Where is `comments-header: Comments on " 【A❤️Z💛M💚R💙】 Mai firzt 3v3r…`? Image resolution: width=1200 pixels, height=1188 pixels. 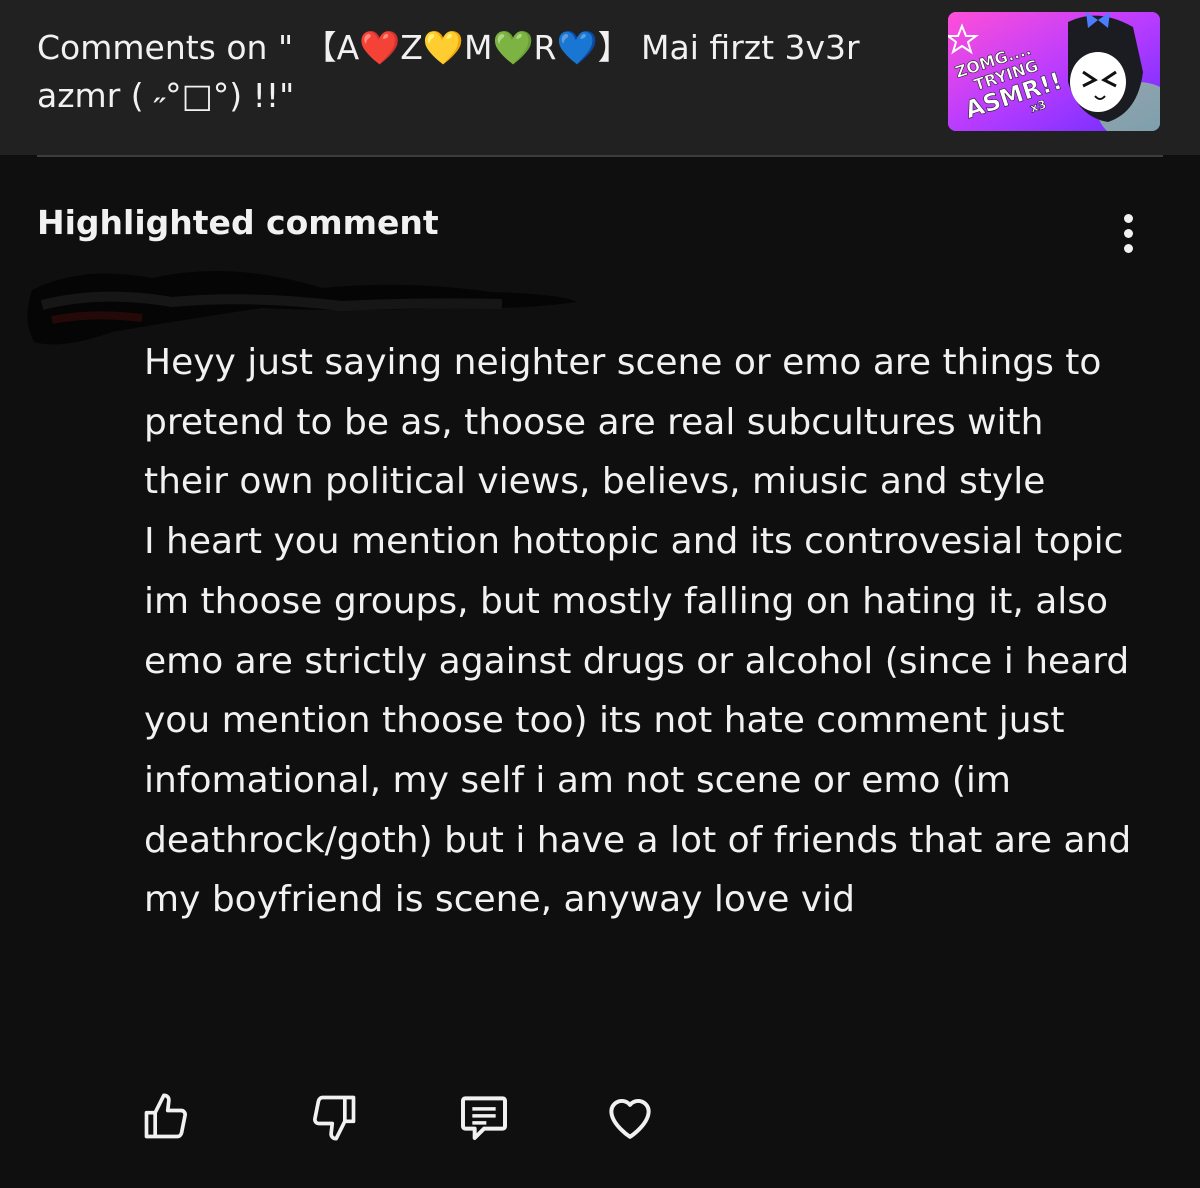 comments-header: Comments on " 【A❤️Z💛M💚R💙】 Mai firzt 3v3r… is located at coordinates (600, 77).